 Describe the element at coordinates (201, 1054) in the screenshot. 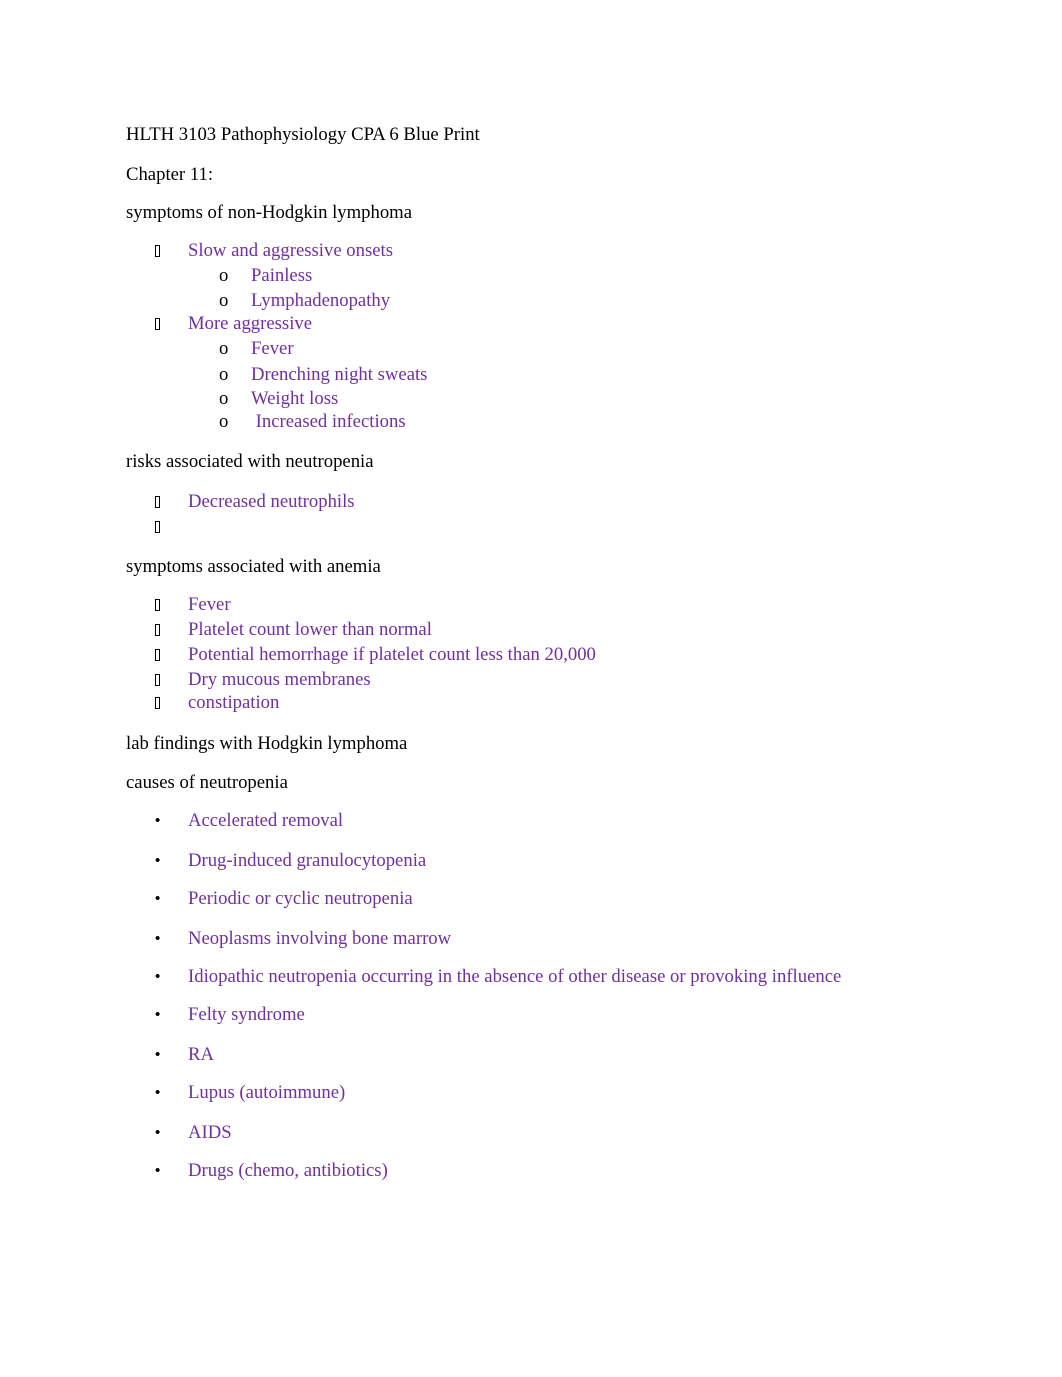

I see `list-item: RA` at that location.